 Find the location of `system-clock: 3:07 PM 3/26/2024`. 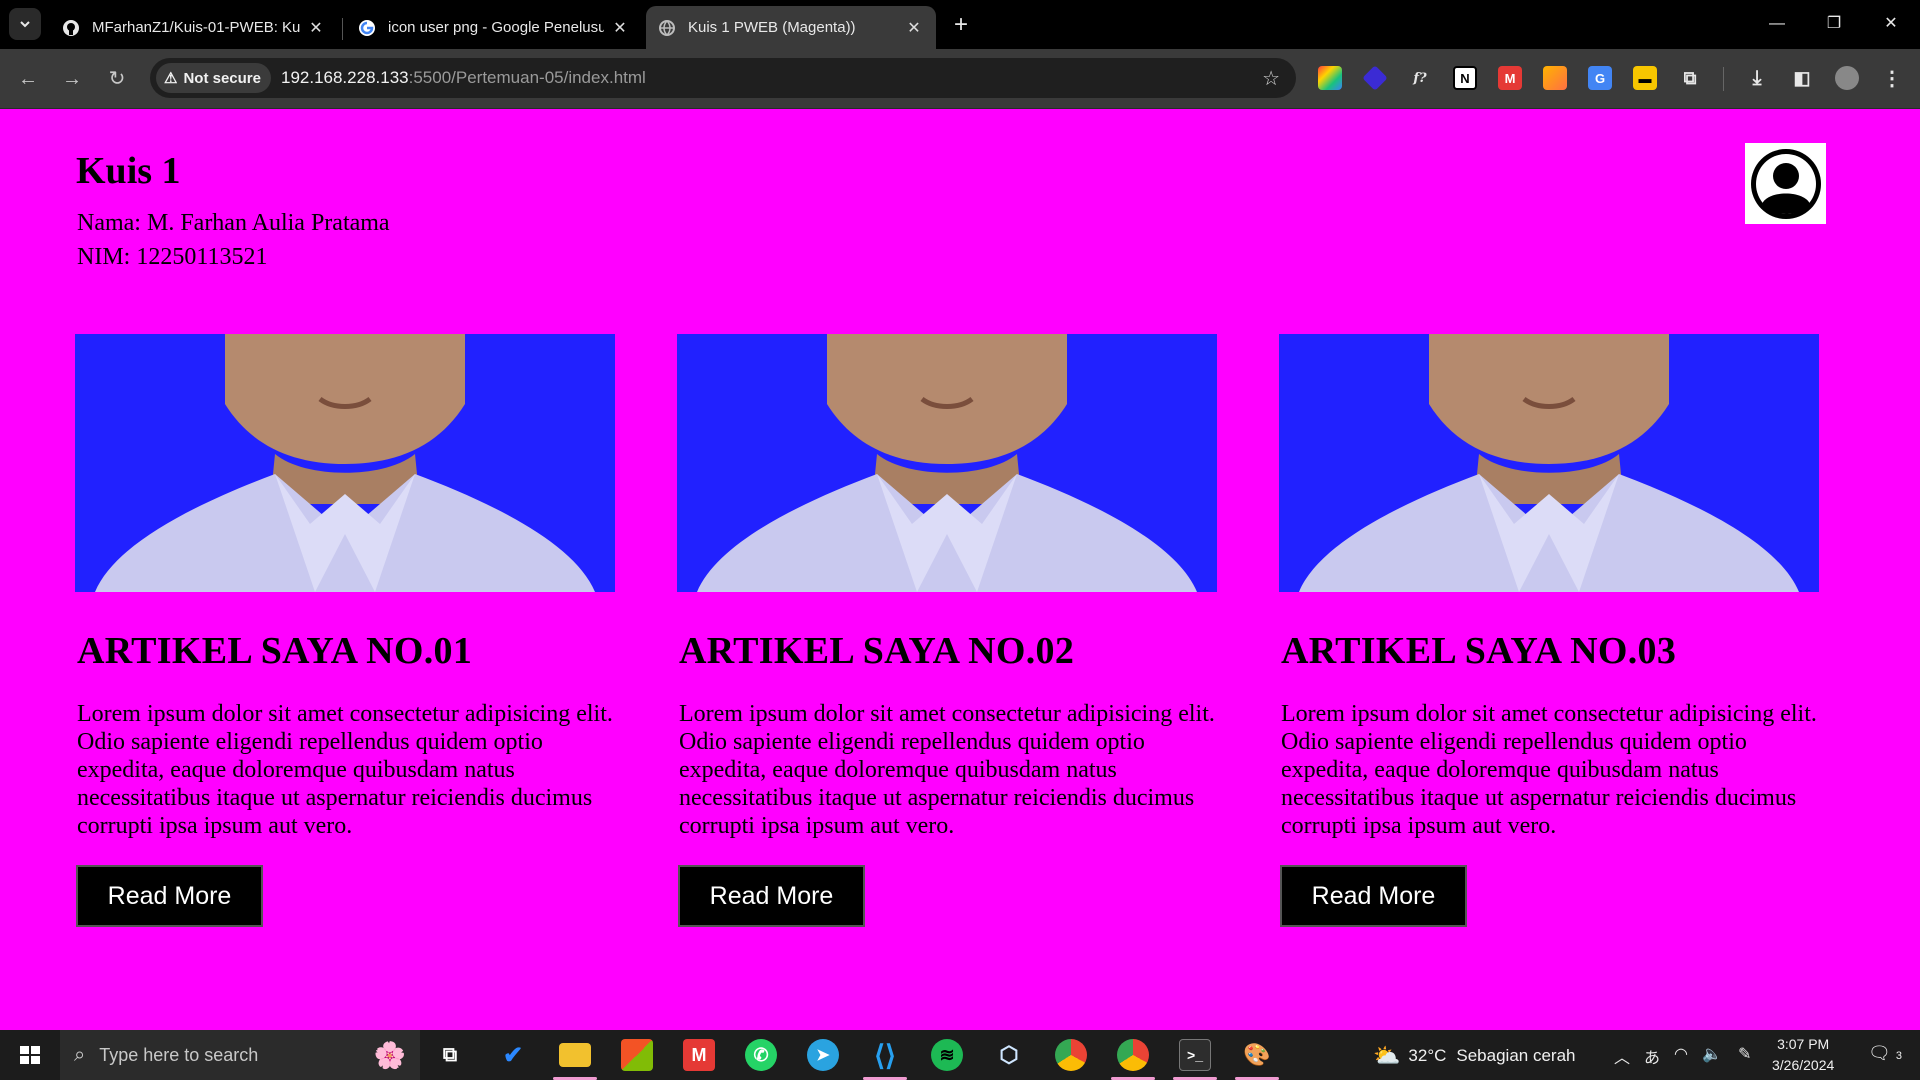

system-clock: 3:07 PM 3/26/2024 is located at coordinates (1803, 1055).